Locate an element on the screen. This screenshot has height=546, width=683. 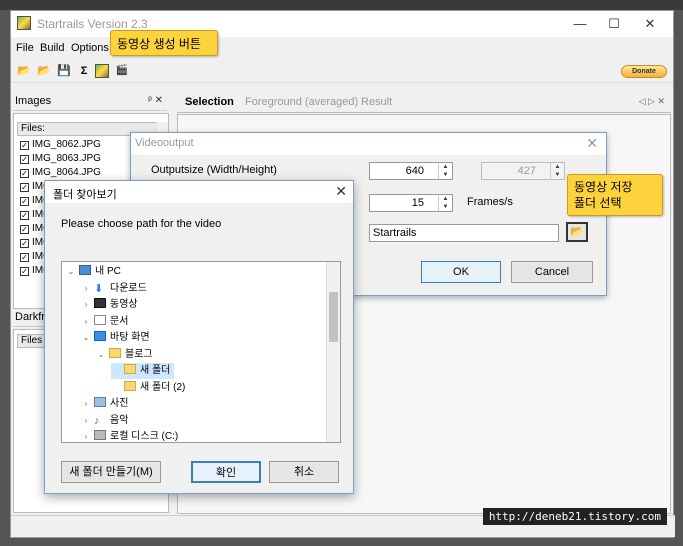
new-folder-button: 새 폴더 만들기(M) is located at coordinates (111, 472).